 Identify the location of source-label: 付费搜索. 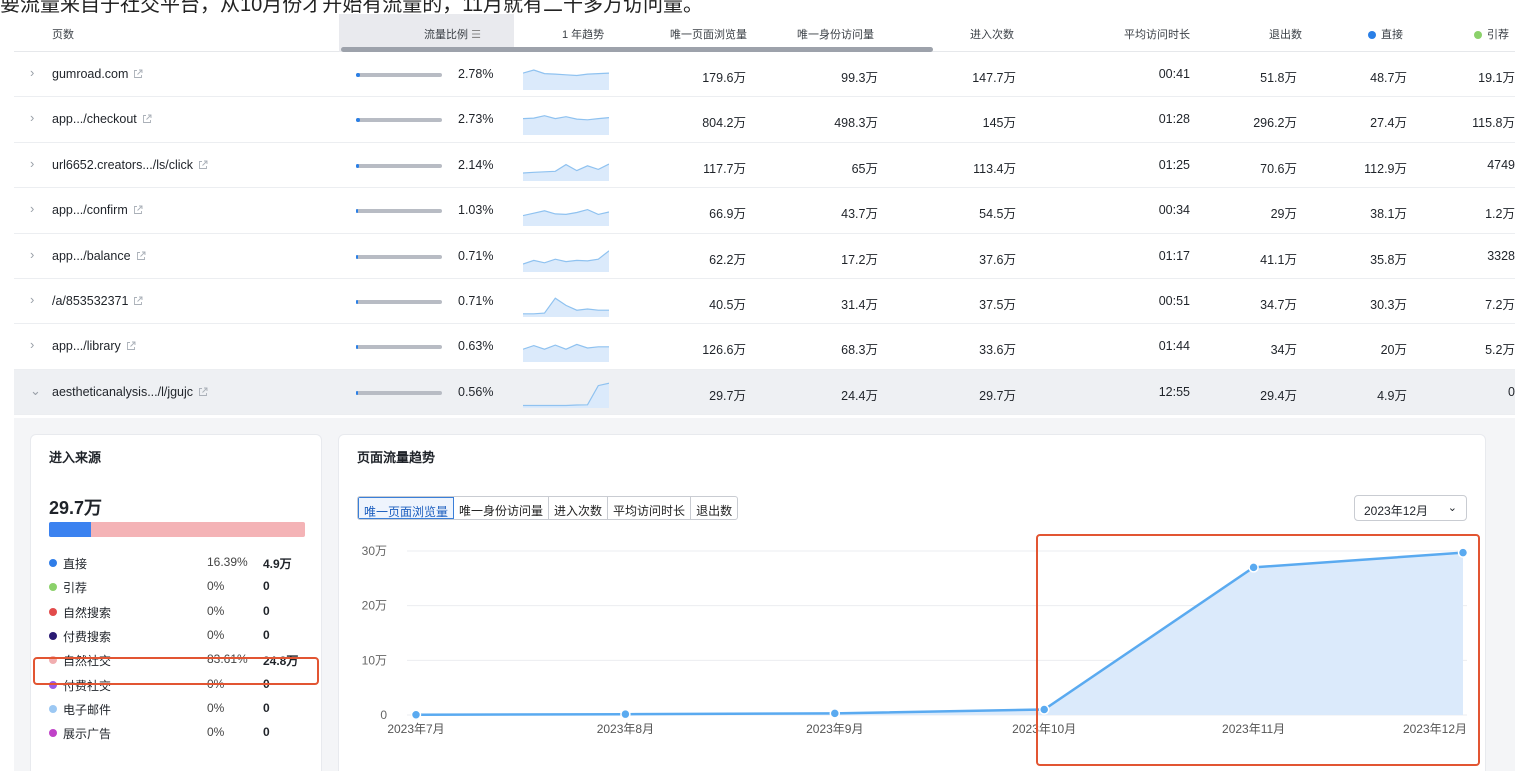
(87, 636).